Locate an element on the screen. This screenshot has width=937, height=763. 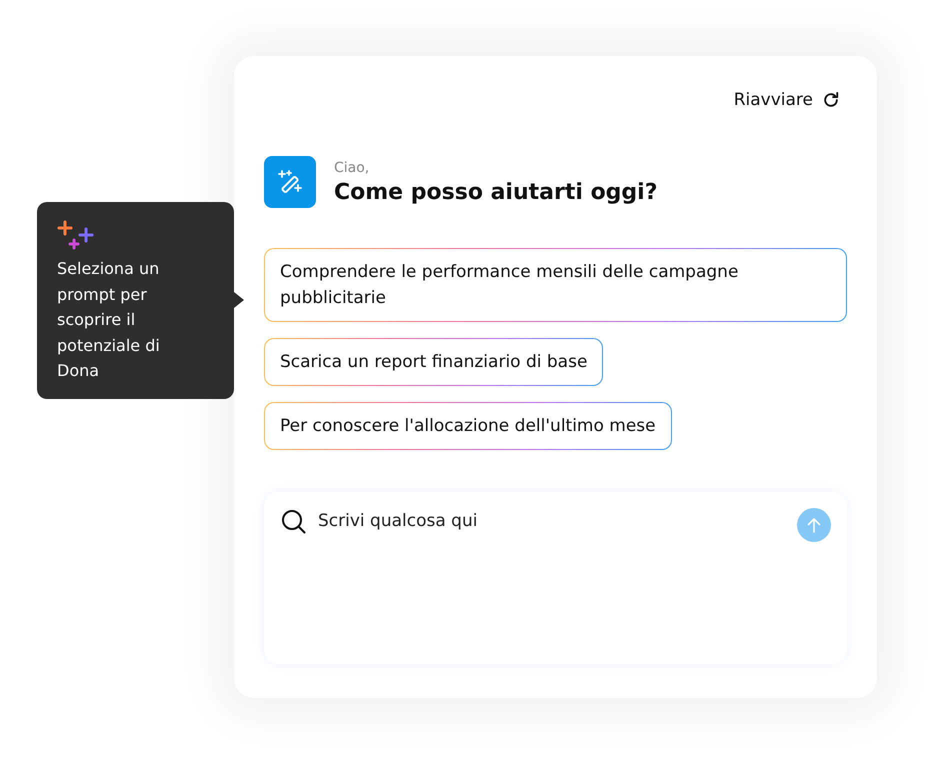
refresh-icon is located at coordinates (831, 100).